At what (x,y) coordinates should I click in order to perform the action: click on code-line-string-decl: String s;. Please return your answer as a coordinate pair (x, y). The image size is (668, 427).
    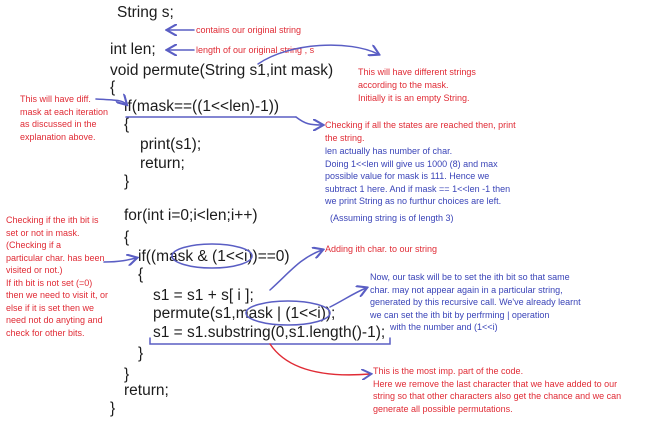
    Looking at the image, I should click on (145, 12).